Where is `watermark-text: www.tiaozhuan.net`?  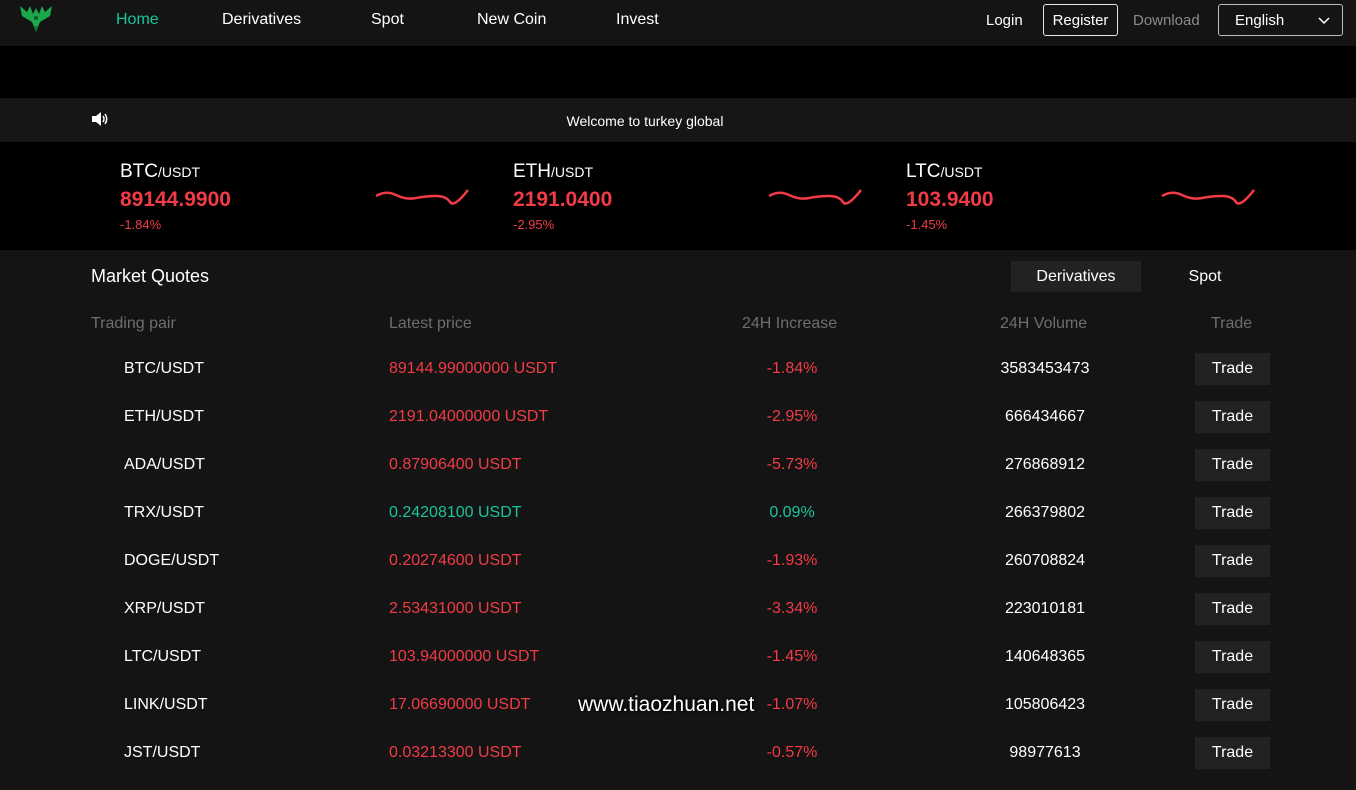
watermark-text: www.tiaozhuan.net is located at coordinates (666, 704).